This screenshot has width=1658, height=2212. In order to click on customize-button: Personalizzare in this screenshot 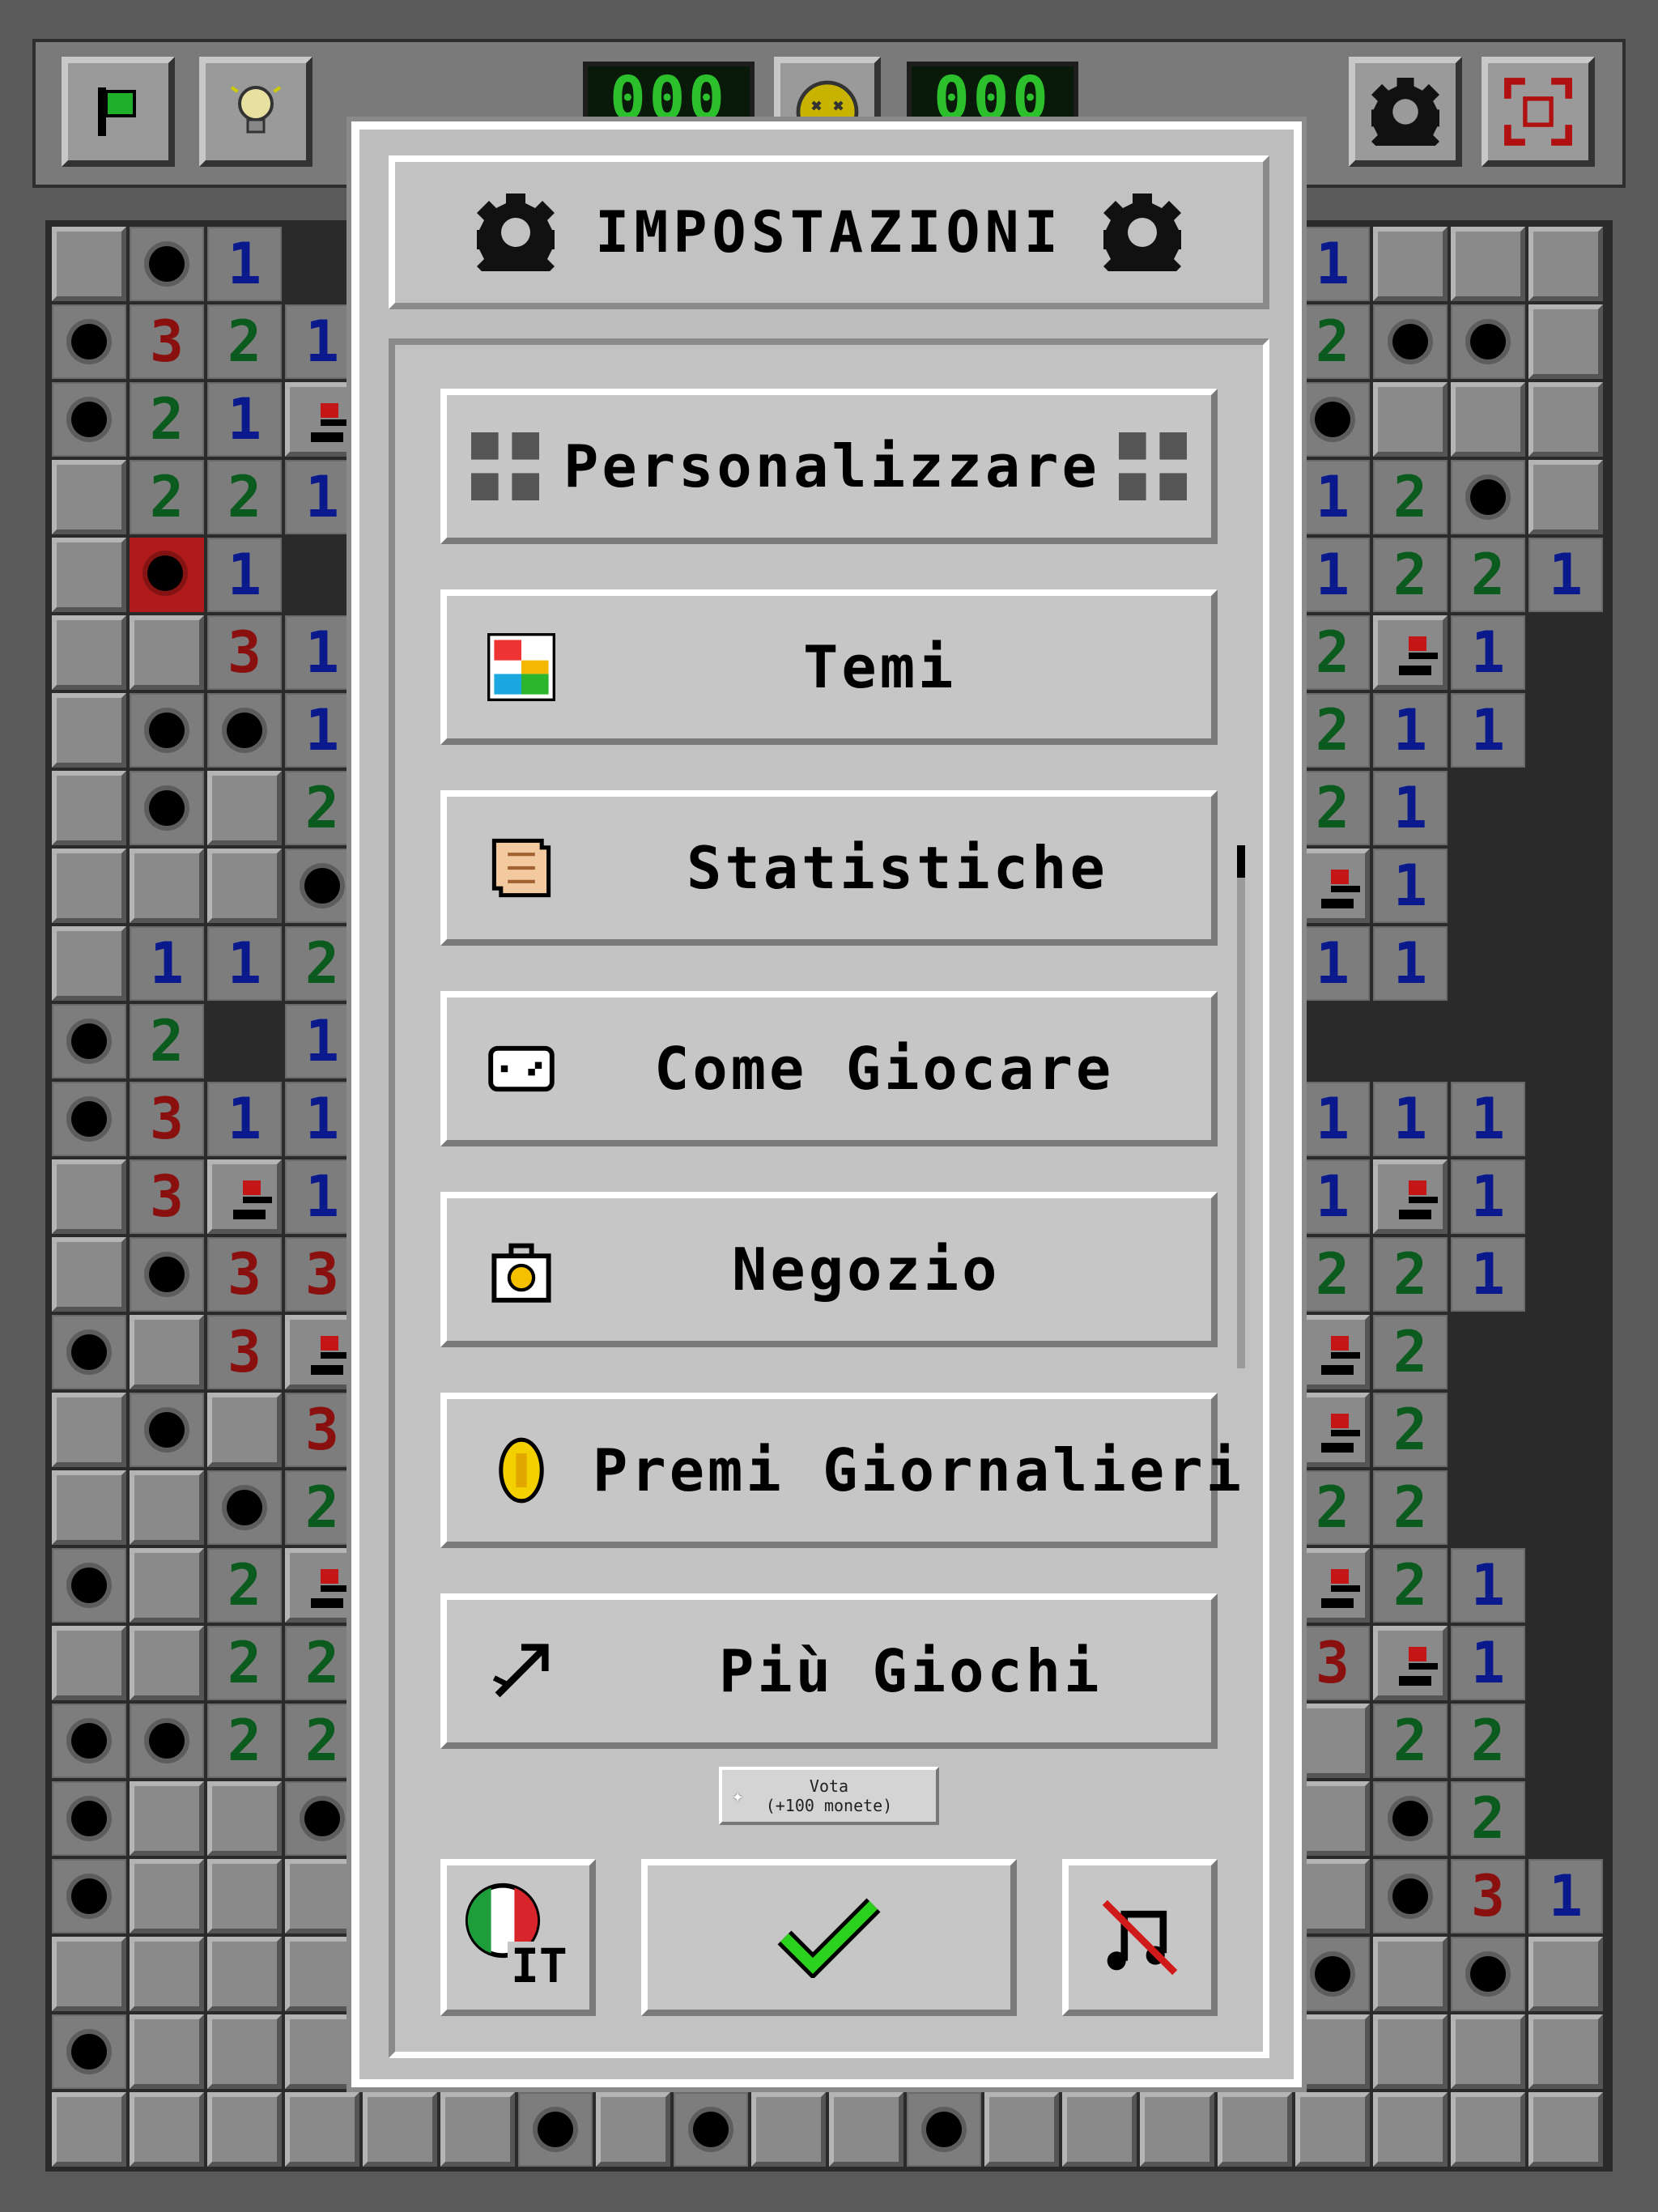, I will do `click(829, 467)`.